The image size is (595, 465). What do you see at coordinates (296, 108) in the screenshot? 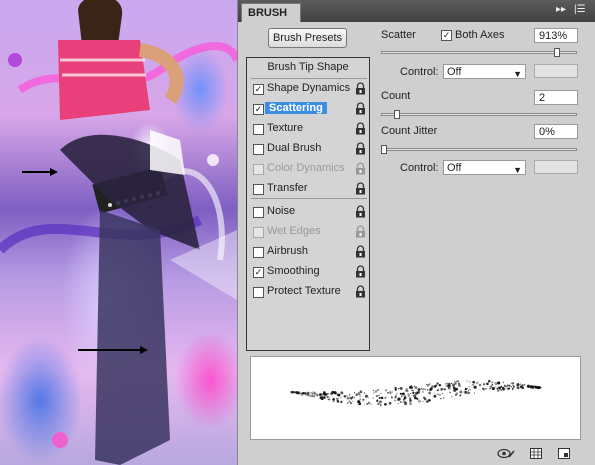
I see `brush-setting-label: Scattering` at bounding box center [296, 108].